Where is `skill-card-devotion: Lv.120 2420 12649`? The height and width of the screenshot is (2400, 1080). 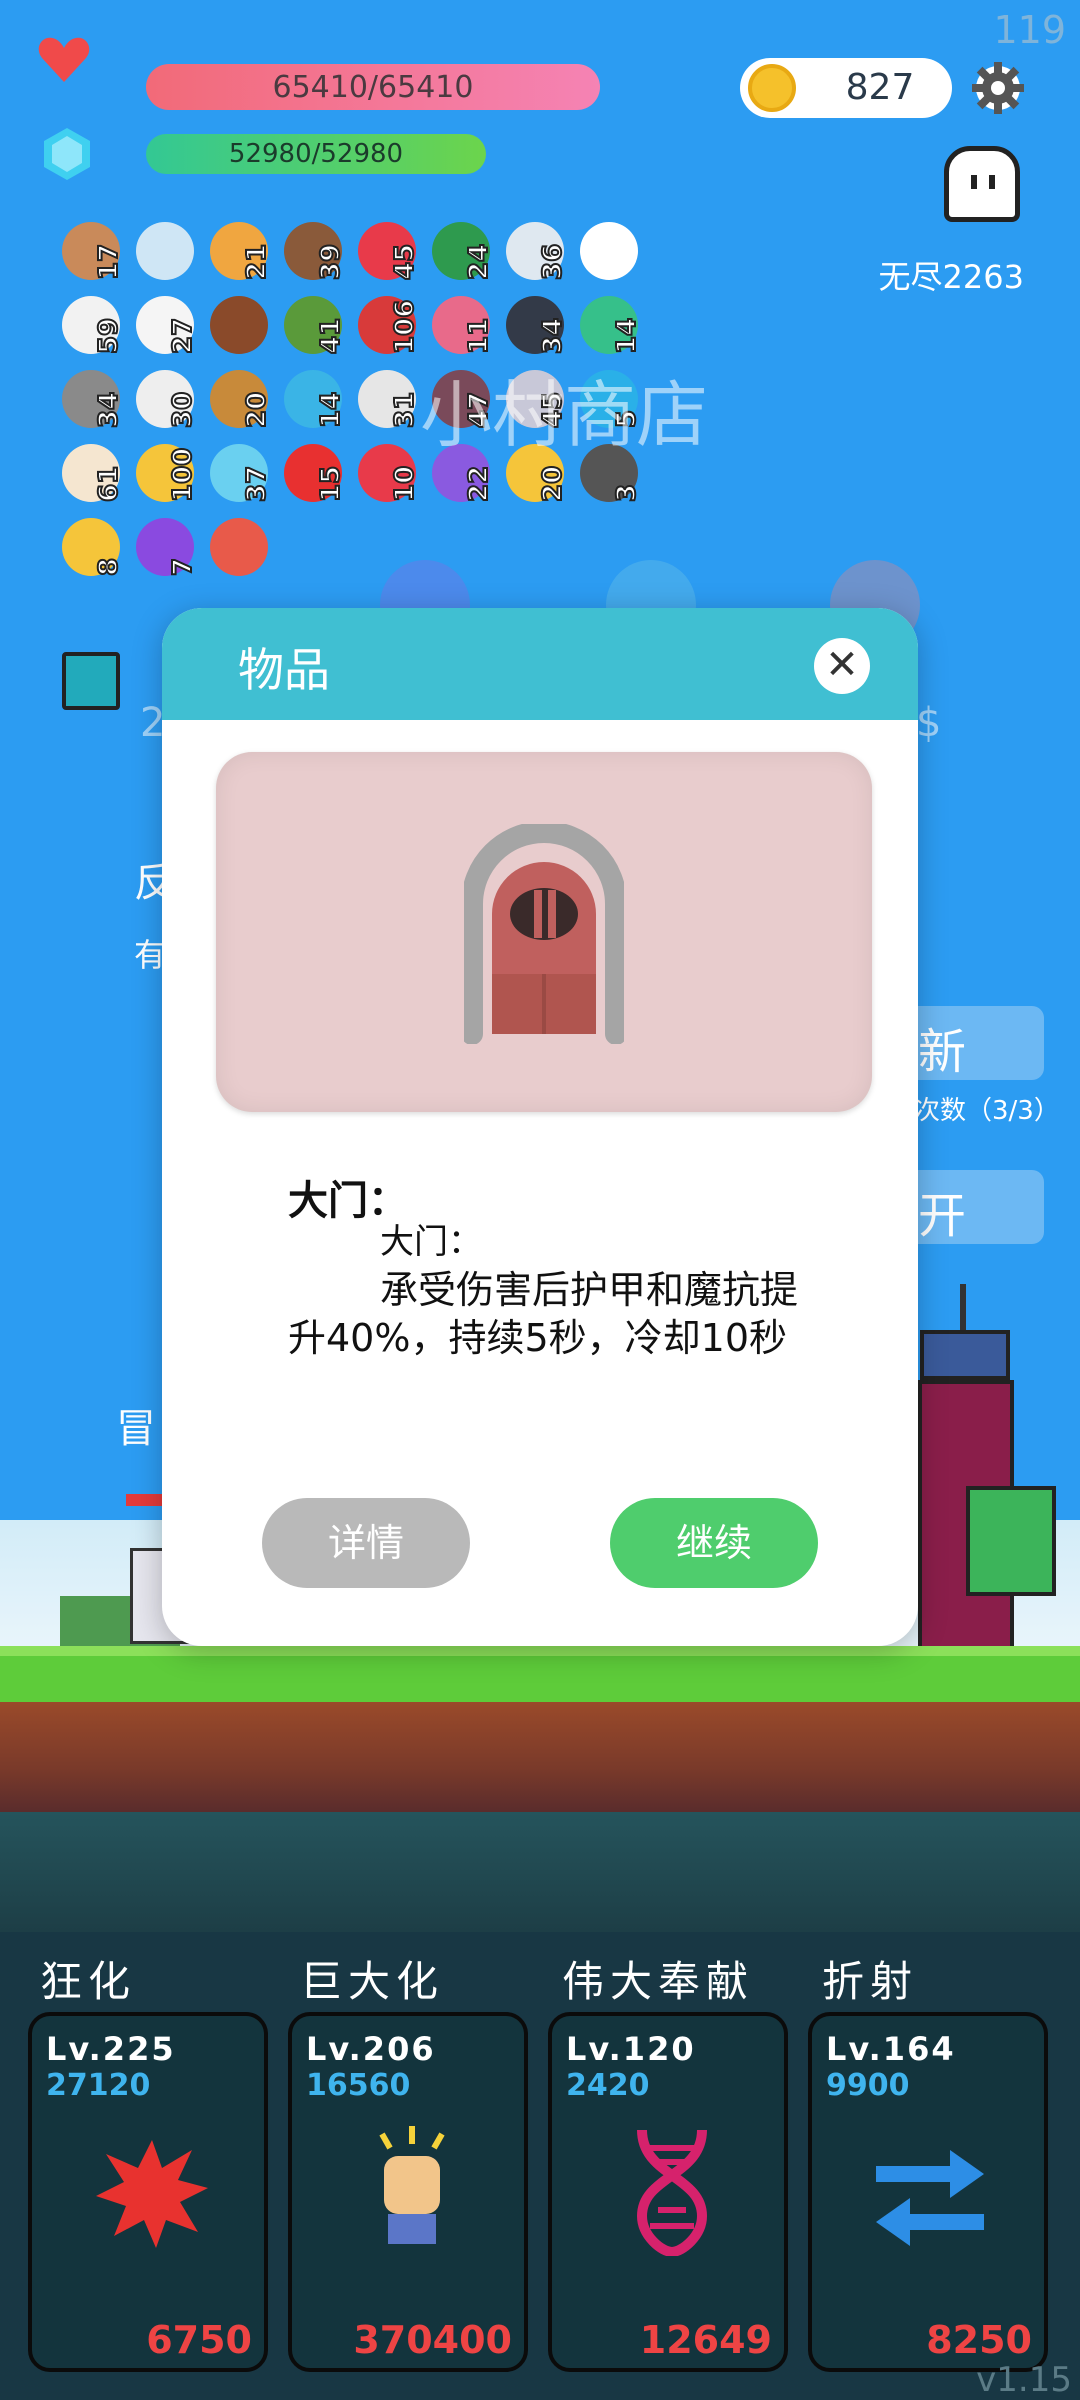 skill-card-devotion: Lv.120 2420 12649 is located at coordinates (668, 2192).